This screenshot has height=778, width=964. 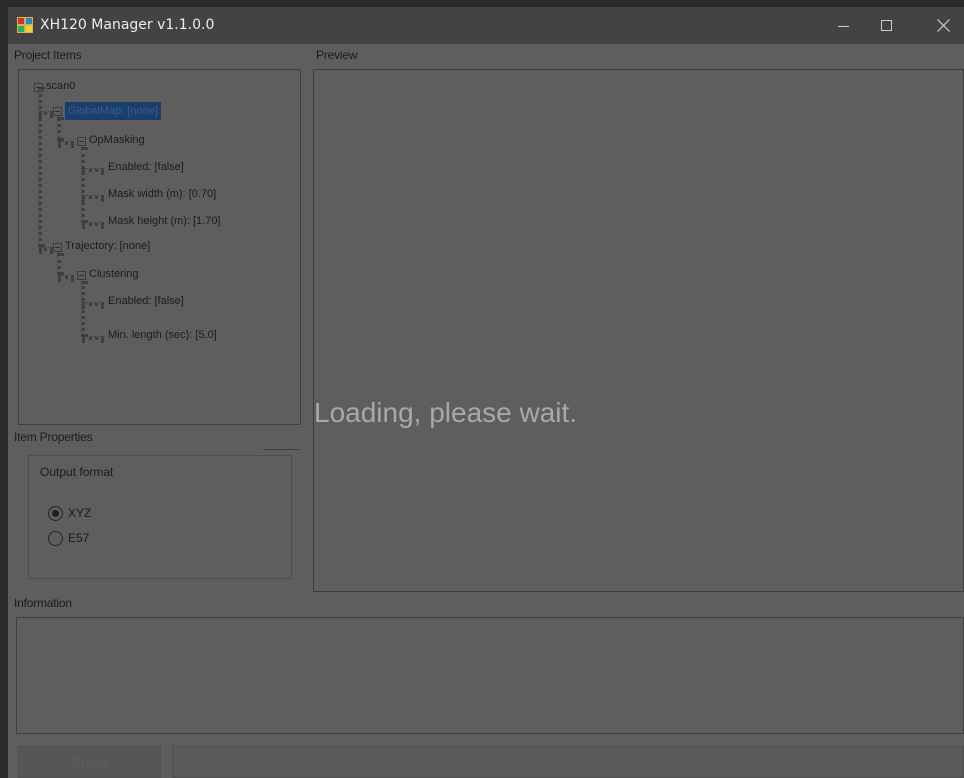 I want to click on tree-node-clustering: Clustering, so click(x=114, y=274).